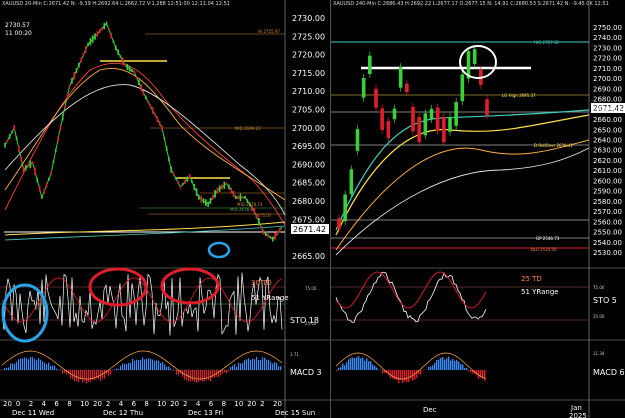 The width and height of the screenshot is (625, 418). Describe the element at coordinates (308, 146) in the screenshot. I see `y-tick-20min: 2695.00` at that location.